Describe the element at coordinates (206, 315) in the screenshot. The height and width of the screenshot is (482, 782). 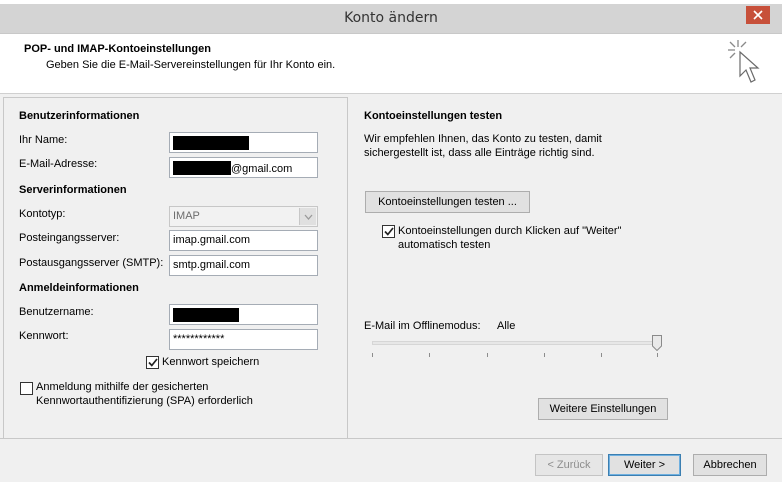
I see `redacted-username` at that location.